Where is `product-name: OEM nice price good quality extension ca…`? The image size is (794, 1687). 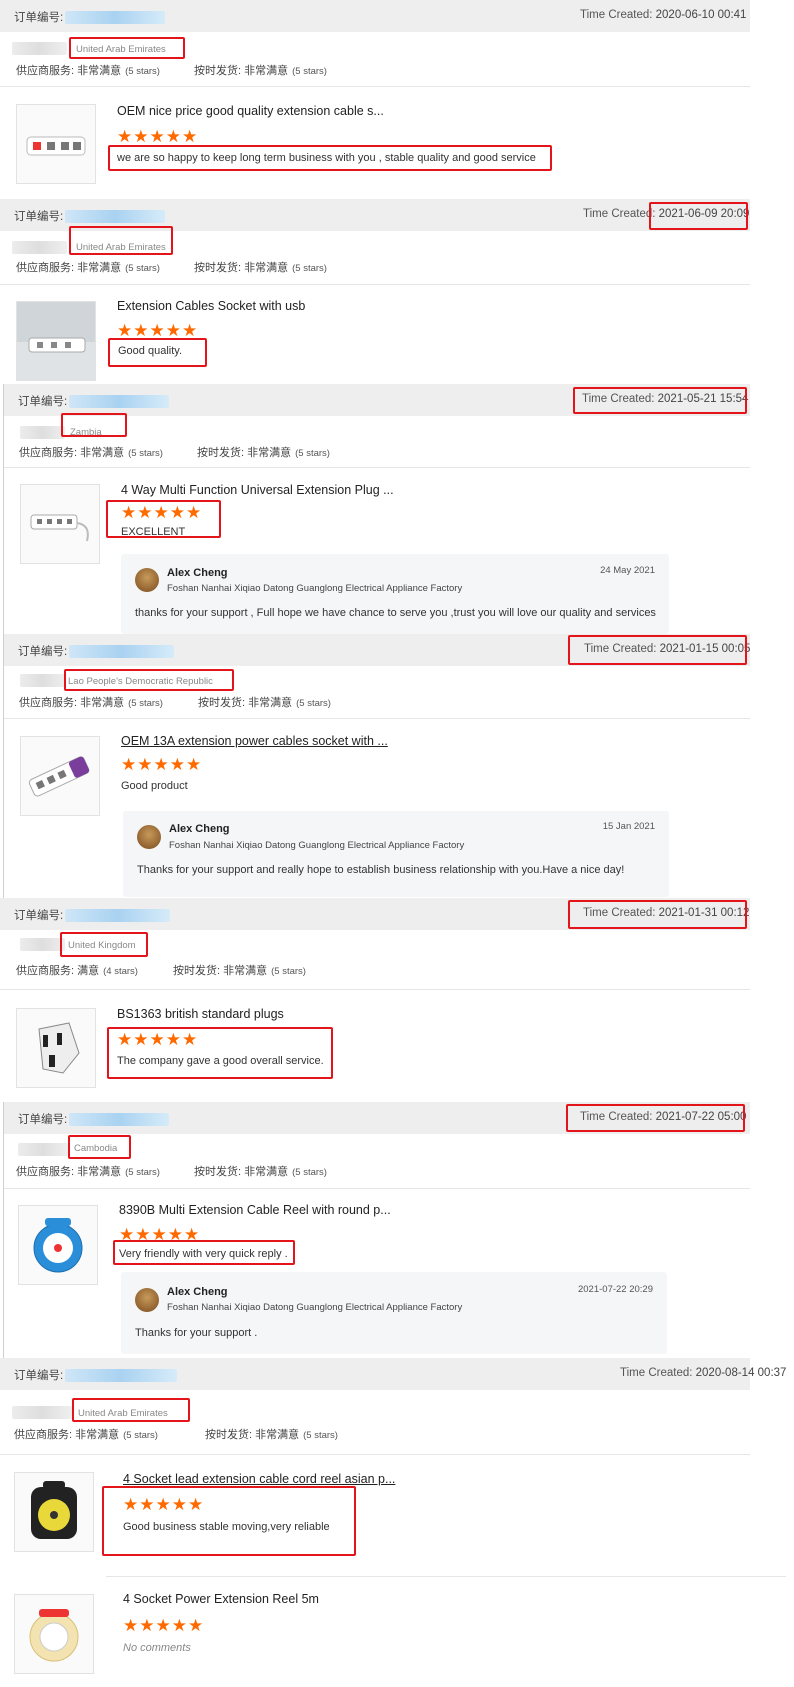 product-name: OEM nice price good quality extension ca… is located at coordinates (250, 111).